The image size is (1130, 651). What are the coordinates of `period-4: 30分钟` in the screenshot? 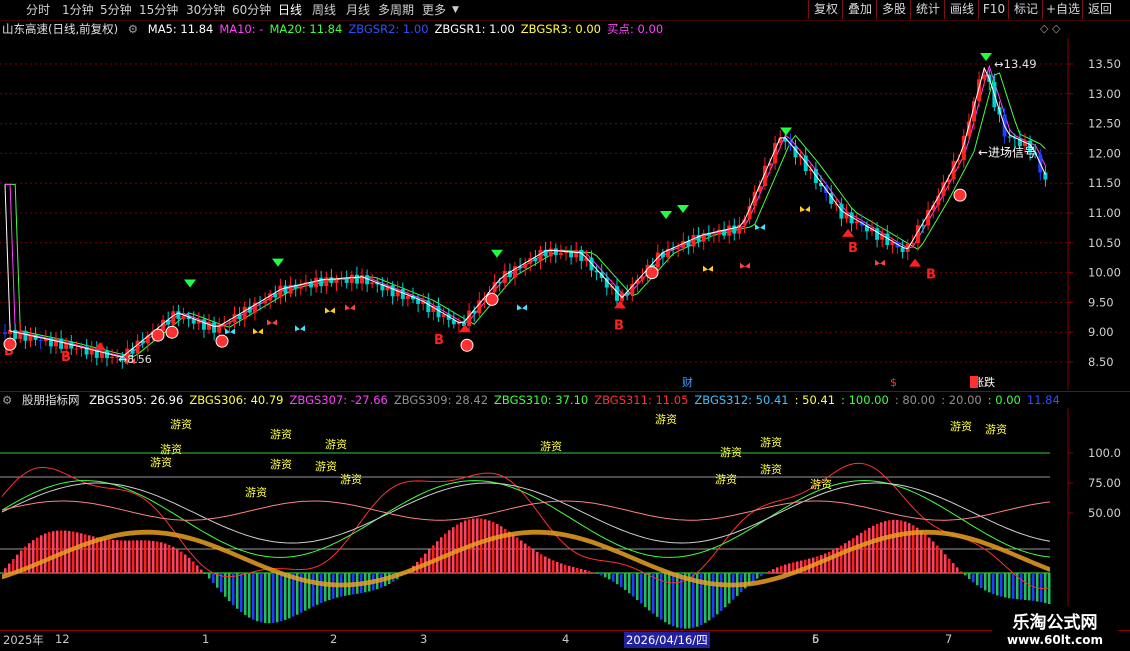 It's located at (205, 10).